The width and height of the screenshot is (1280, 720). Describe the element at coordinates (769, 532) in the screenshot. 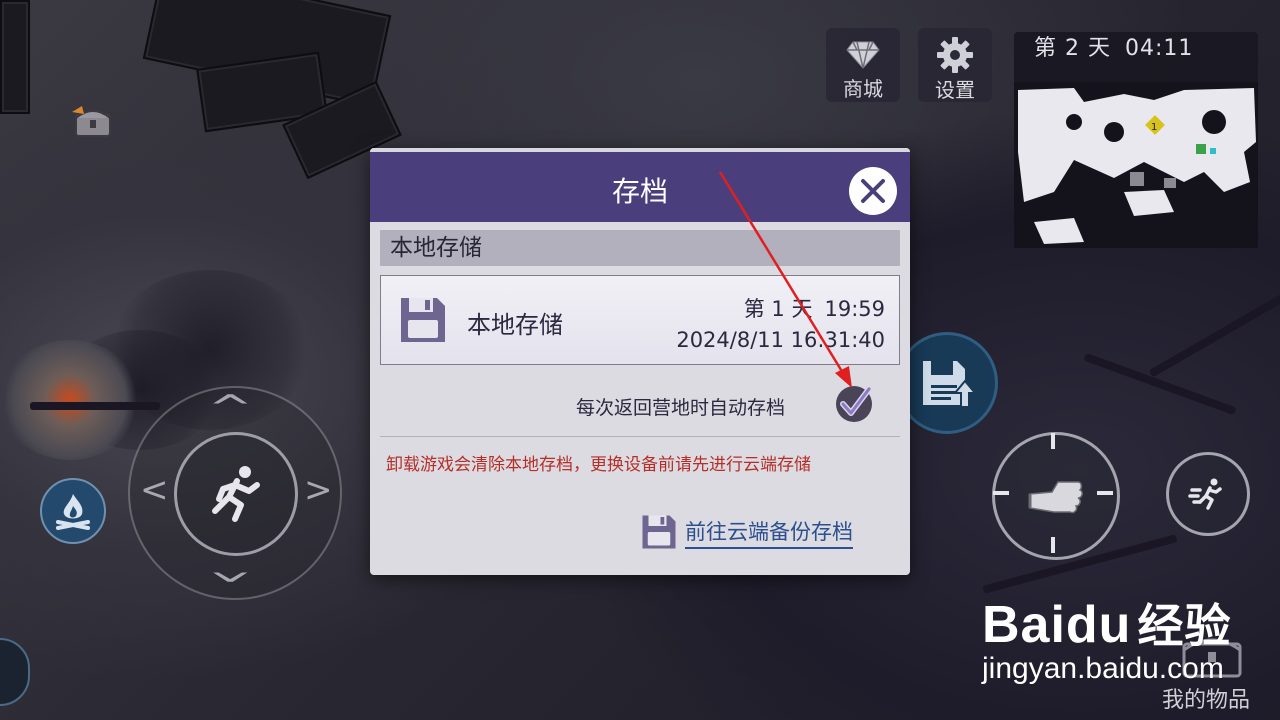

I see `cloud-backup-link-text: 前往云端备份存档` at that location.